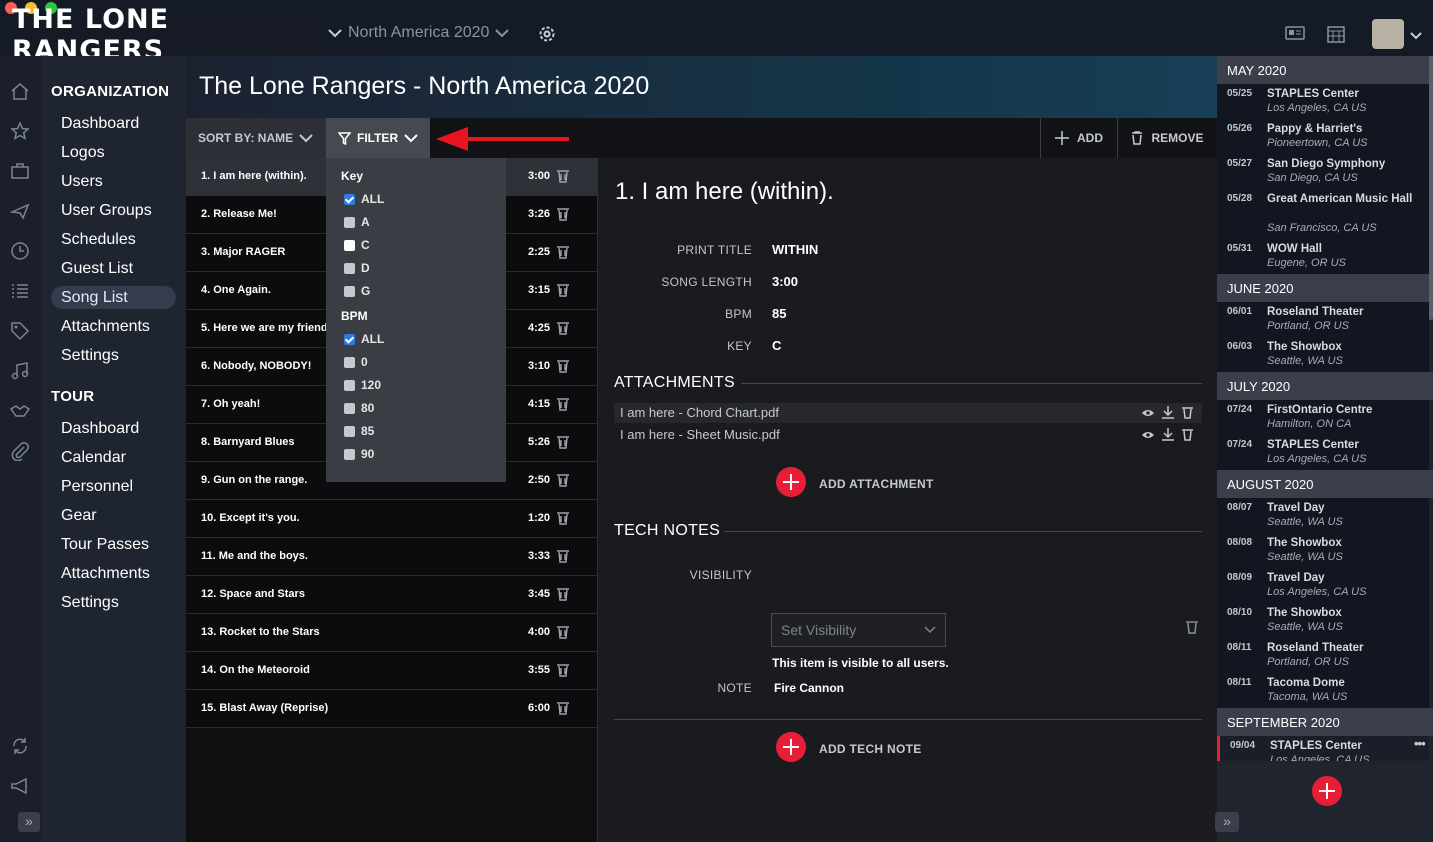 The image size is (1433, 842). Describe the element at coordinates (791, 747) in the screenshot. I see `add-tech-note-plus-icon` at that location.